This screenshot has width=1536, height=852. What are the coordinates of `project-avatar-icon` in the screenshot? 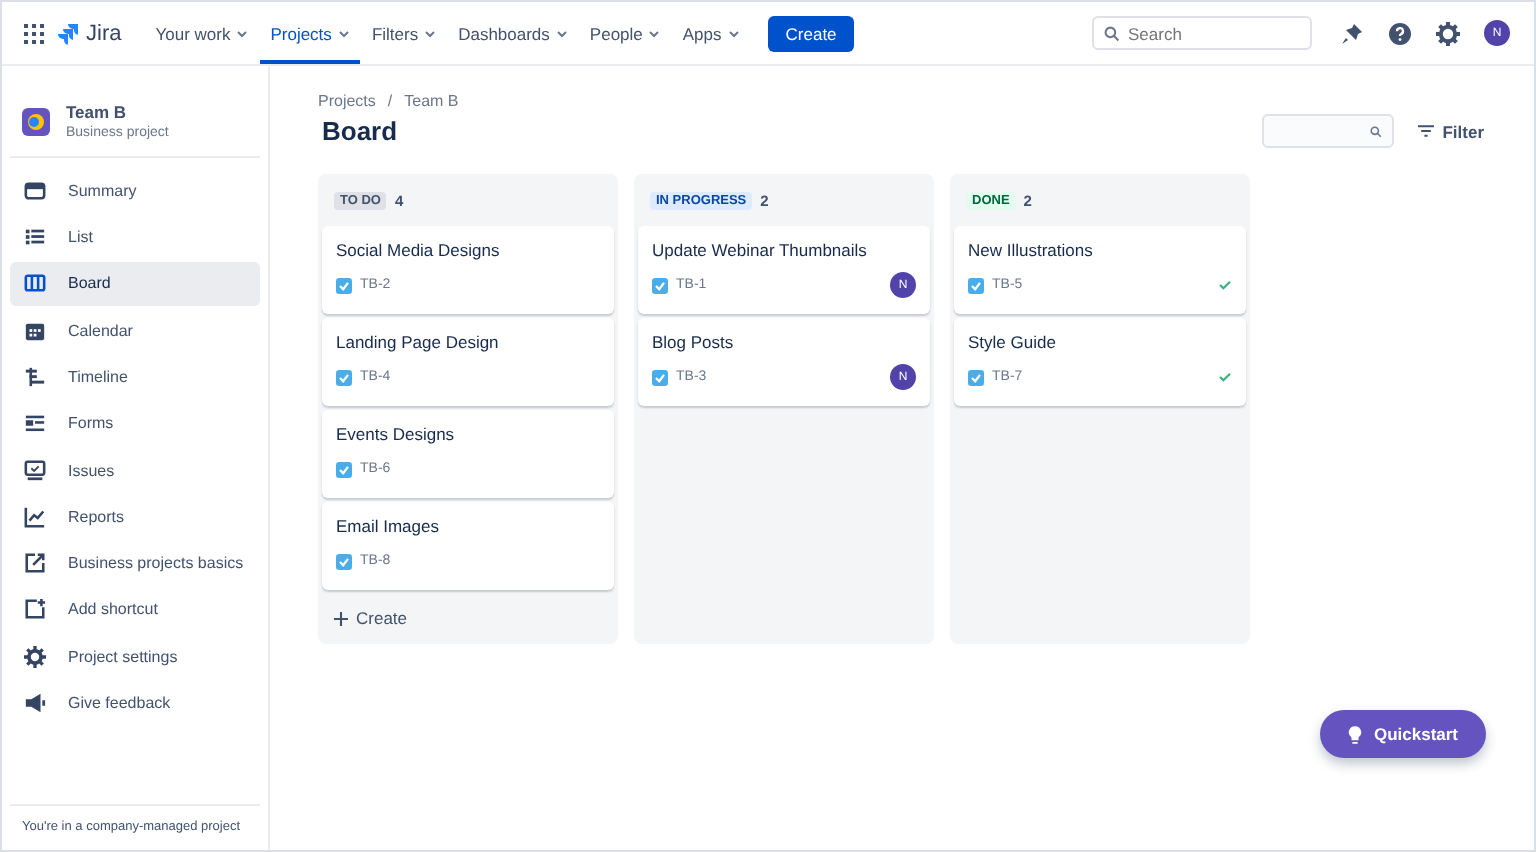 It's located at (36, 121).